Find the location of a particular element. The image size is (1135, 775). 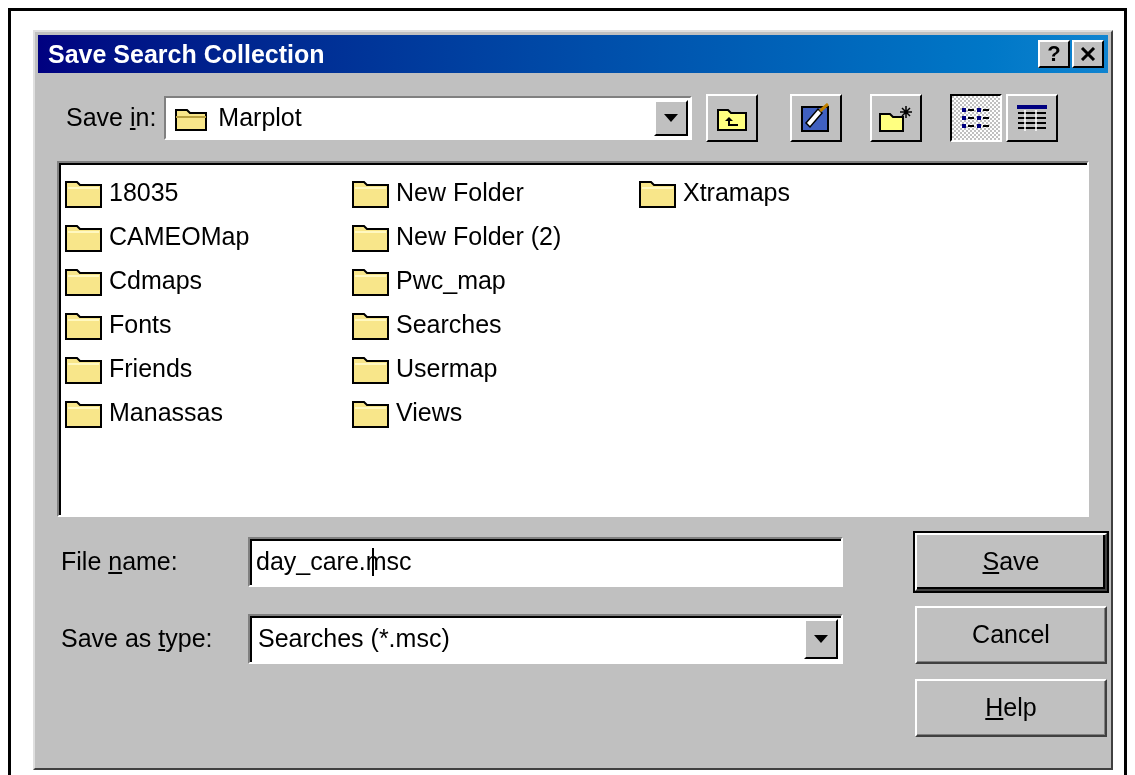

folder-item: Xtramaps is located at coordinates (782, 193).